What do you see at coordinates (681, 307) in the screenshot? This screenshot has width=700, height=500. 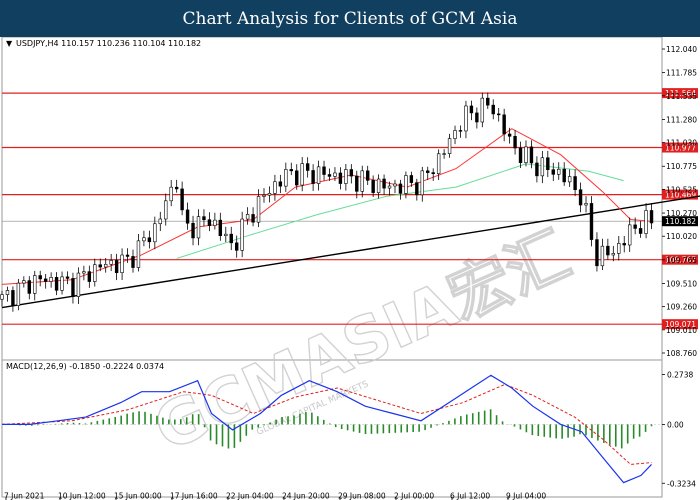 I see `price-tick-label: 109.260` at bounding box center [681, 307].